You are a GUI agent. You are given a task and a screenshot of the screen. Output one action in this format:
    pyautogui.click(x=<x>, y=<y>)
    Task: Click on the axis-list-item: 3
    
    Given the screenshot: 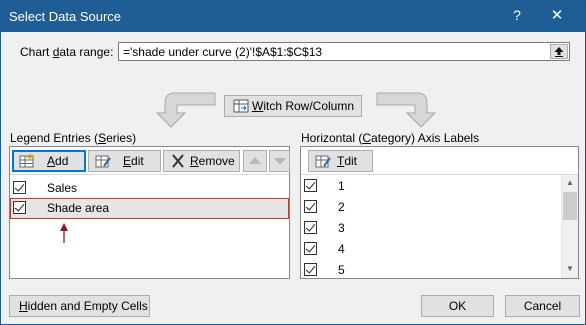 What is the action you would take?
    pyautogui.click(x=439, y=228)
    